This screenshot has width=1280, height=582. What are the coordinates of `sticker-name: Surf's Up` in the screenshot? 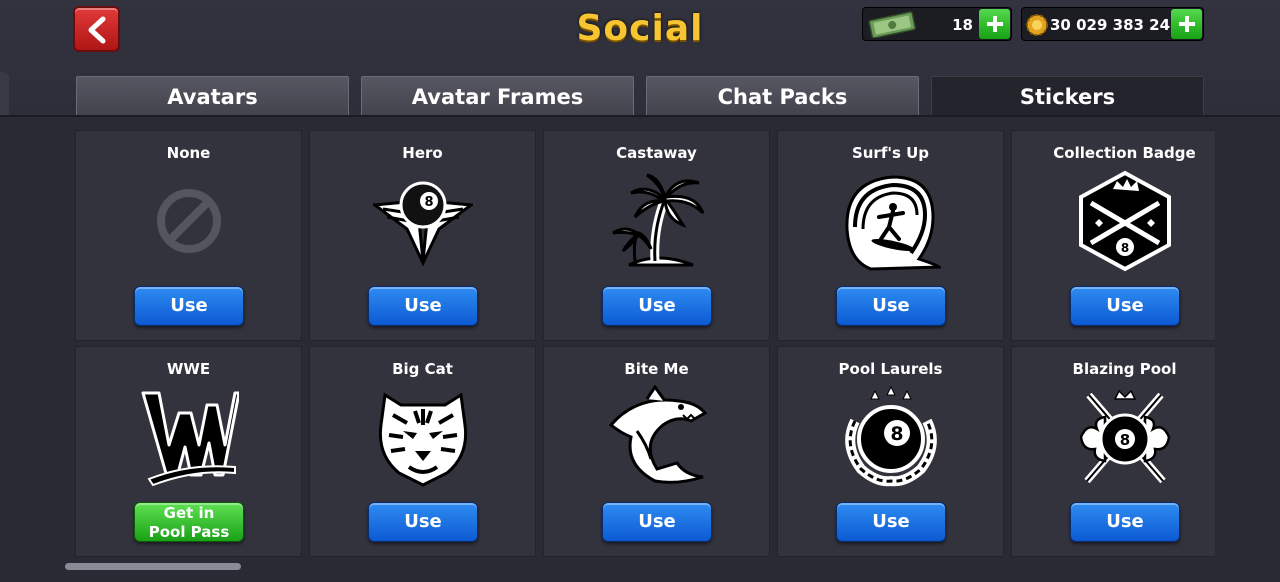 It's located at (890, 153).